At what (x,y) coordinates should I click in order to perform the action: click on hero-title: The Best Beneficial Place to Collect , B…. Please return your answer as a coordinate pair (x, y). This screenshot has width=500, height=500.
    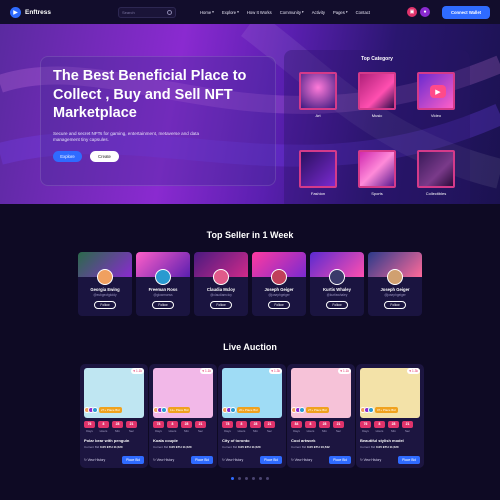
    Looking at the image, I should click on (150, 94).